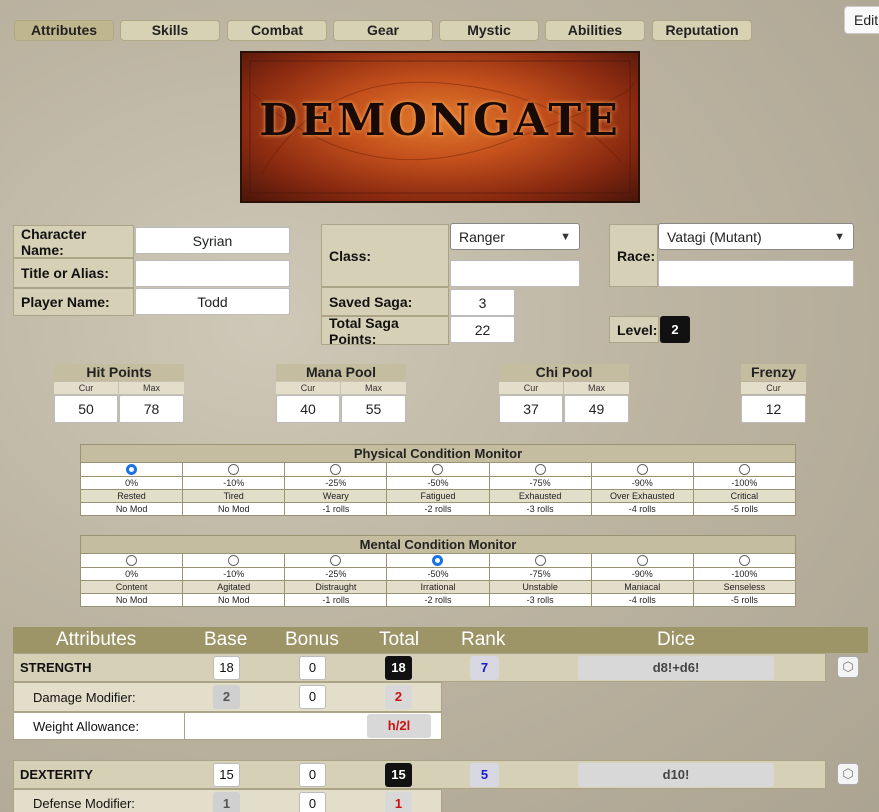  I want to click on physical-pct: 0%, so click(132, 482).